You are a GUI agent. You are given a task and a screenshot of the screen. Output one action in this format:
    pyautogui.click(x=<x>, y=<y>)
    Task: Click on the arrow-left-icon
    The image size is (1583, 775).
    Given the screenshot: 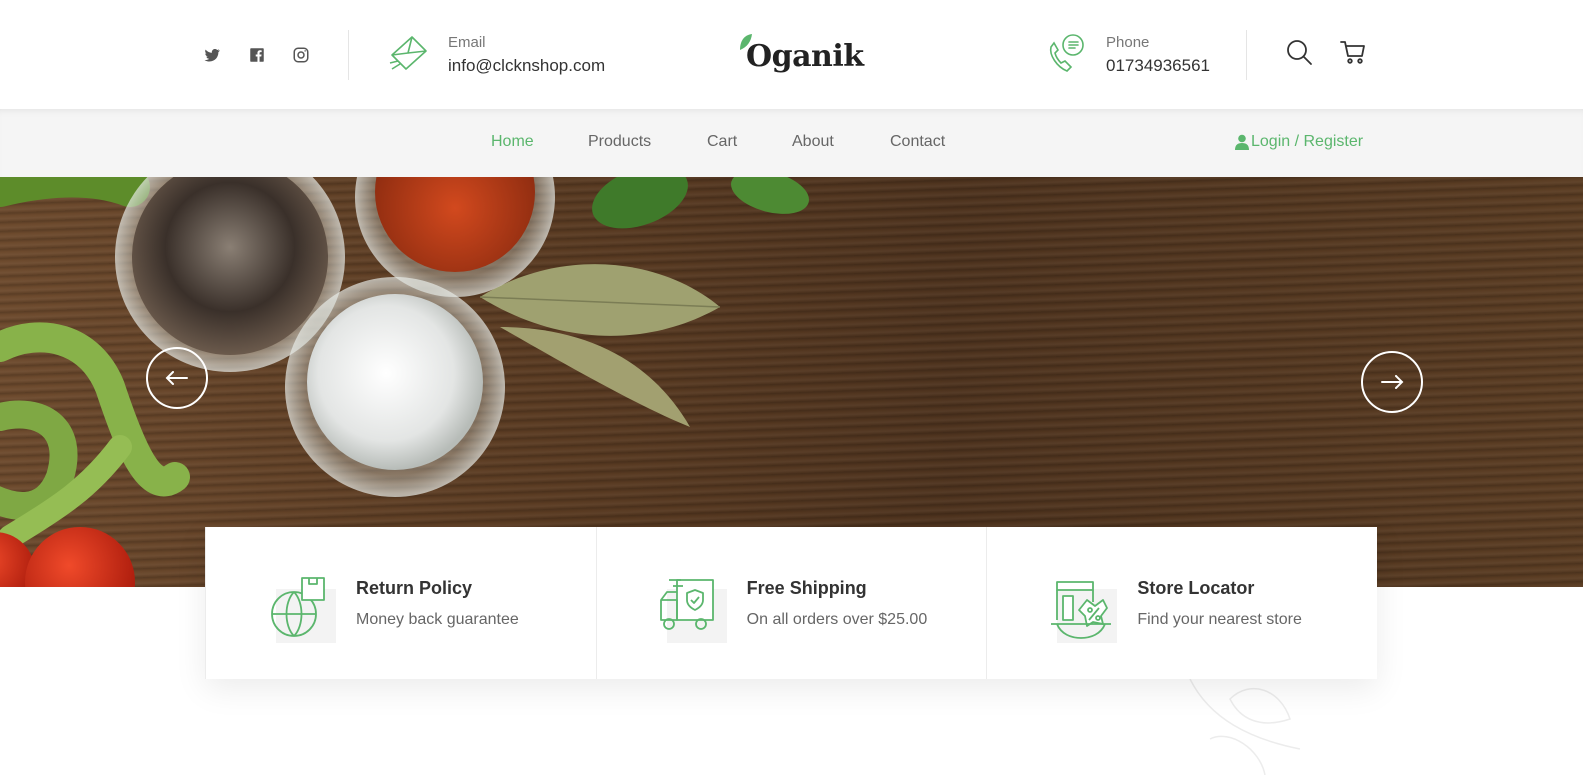 What is the action you would take?
    pyautogui.click(x=176, y=378)
    